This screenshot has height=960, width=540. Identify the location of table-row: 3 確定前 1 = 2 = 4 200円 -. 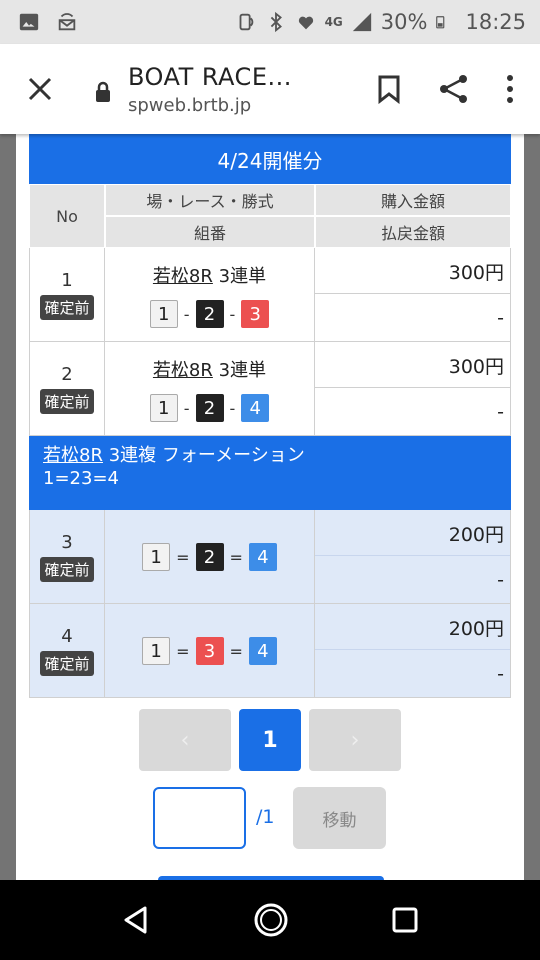
(270, 557).